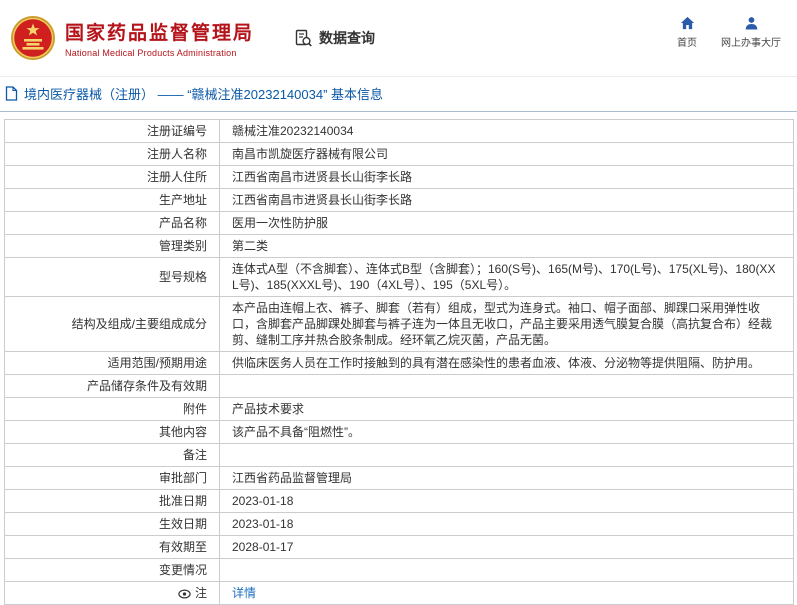 The height and width of the screenshot is (605, 797). I want to click on table-row: 附件 产品技术要求, so click(399, 409).